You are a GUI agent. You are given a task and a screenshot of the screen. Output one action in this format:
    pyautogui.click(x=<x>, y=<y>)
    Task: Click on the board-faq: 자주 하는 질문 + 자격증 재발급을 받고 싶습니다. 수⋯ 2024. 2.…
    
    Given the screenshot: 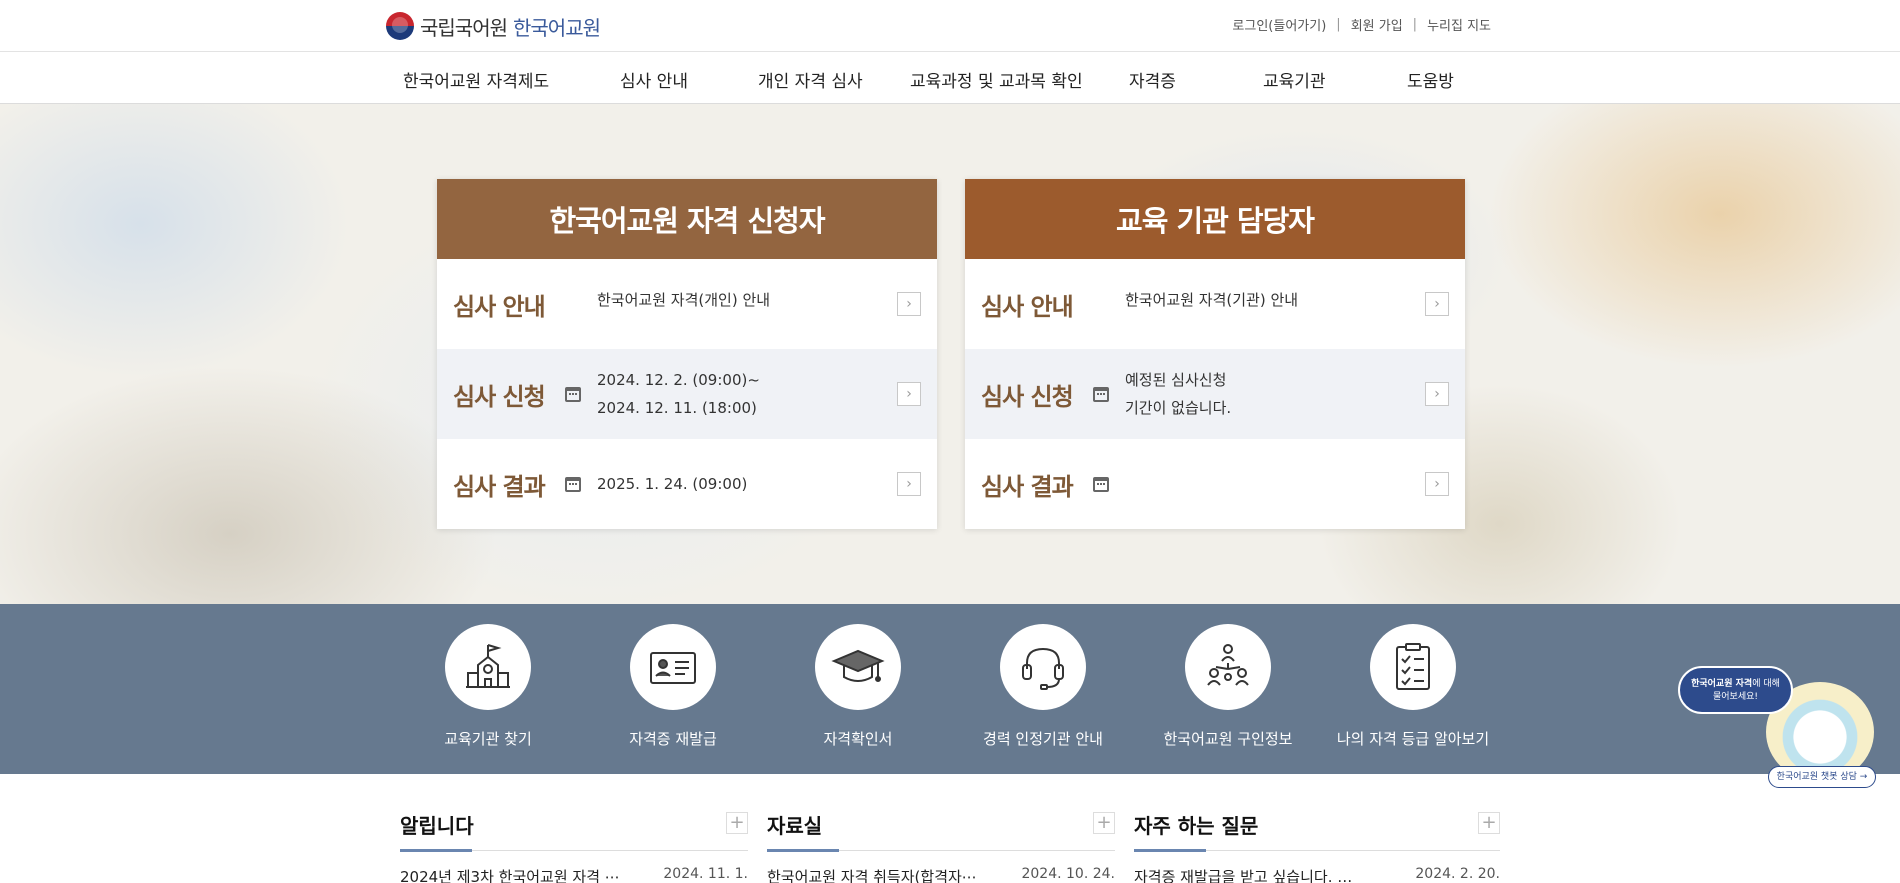 What is the action you would take?
    pyautogui.click(x=1317, y=846)
    